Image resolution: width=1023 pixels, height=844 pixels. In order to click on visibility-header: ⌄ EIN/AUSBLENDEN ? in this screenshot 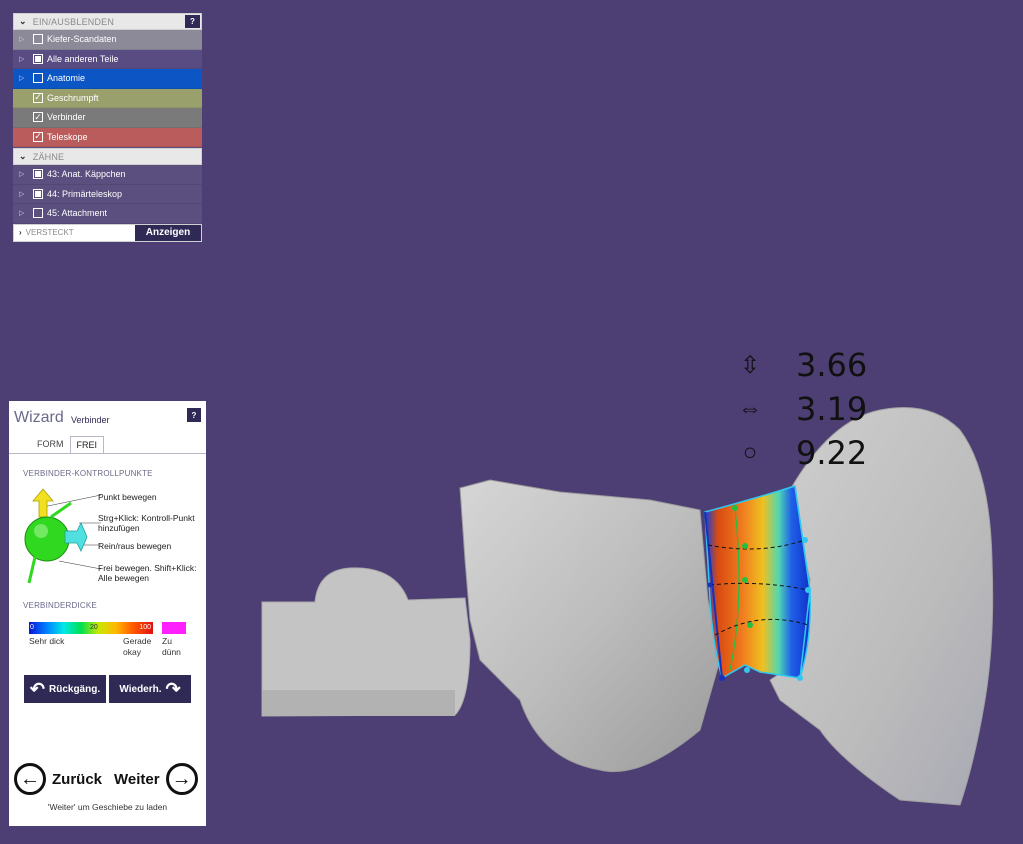, I will do `click(107, 21)`.